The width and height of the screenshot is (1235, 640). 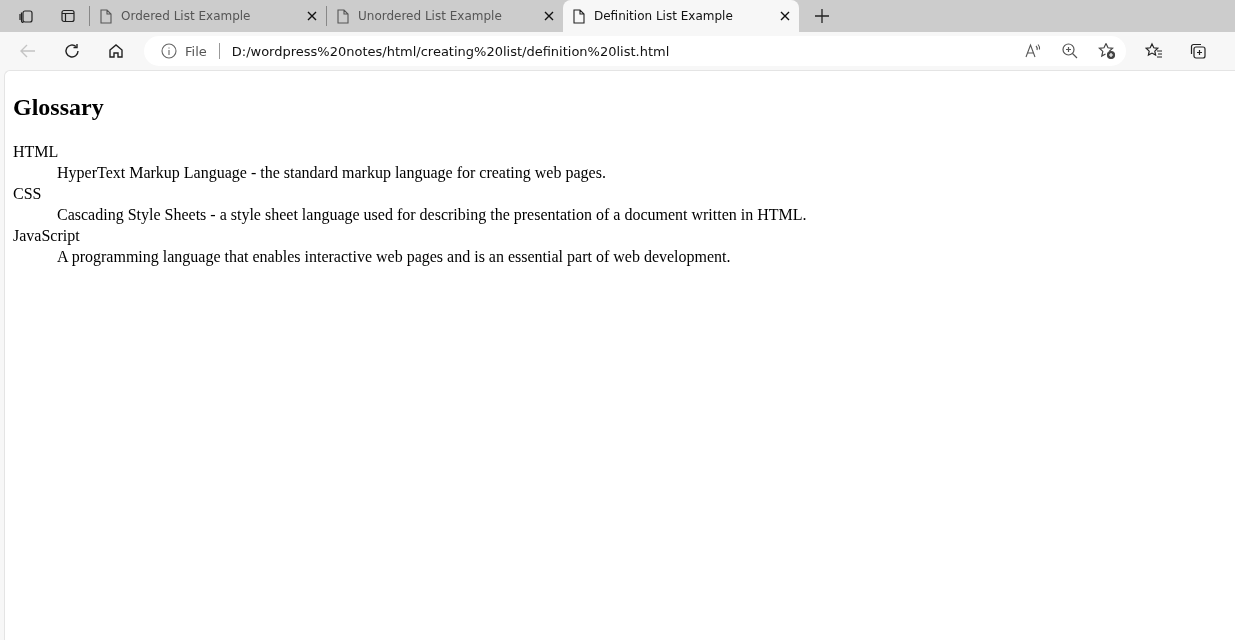 What do you see at coordinates (664, 16) in the screenshot?
I see `tab-title: Definition List Example` at bounding box center [664, 16].